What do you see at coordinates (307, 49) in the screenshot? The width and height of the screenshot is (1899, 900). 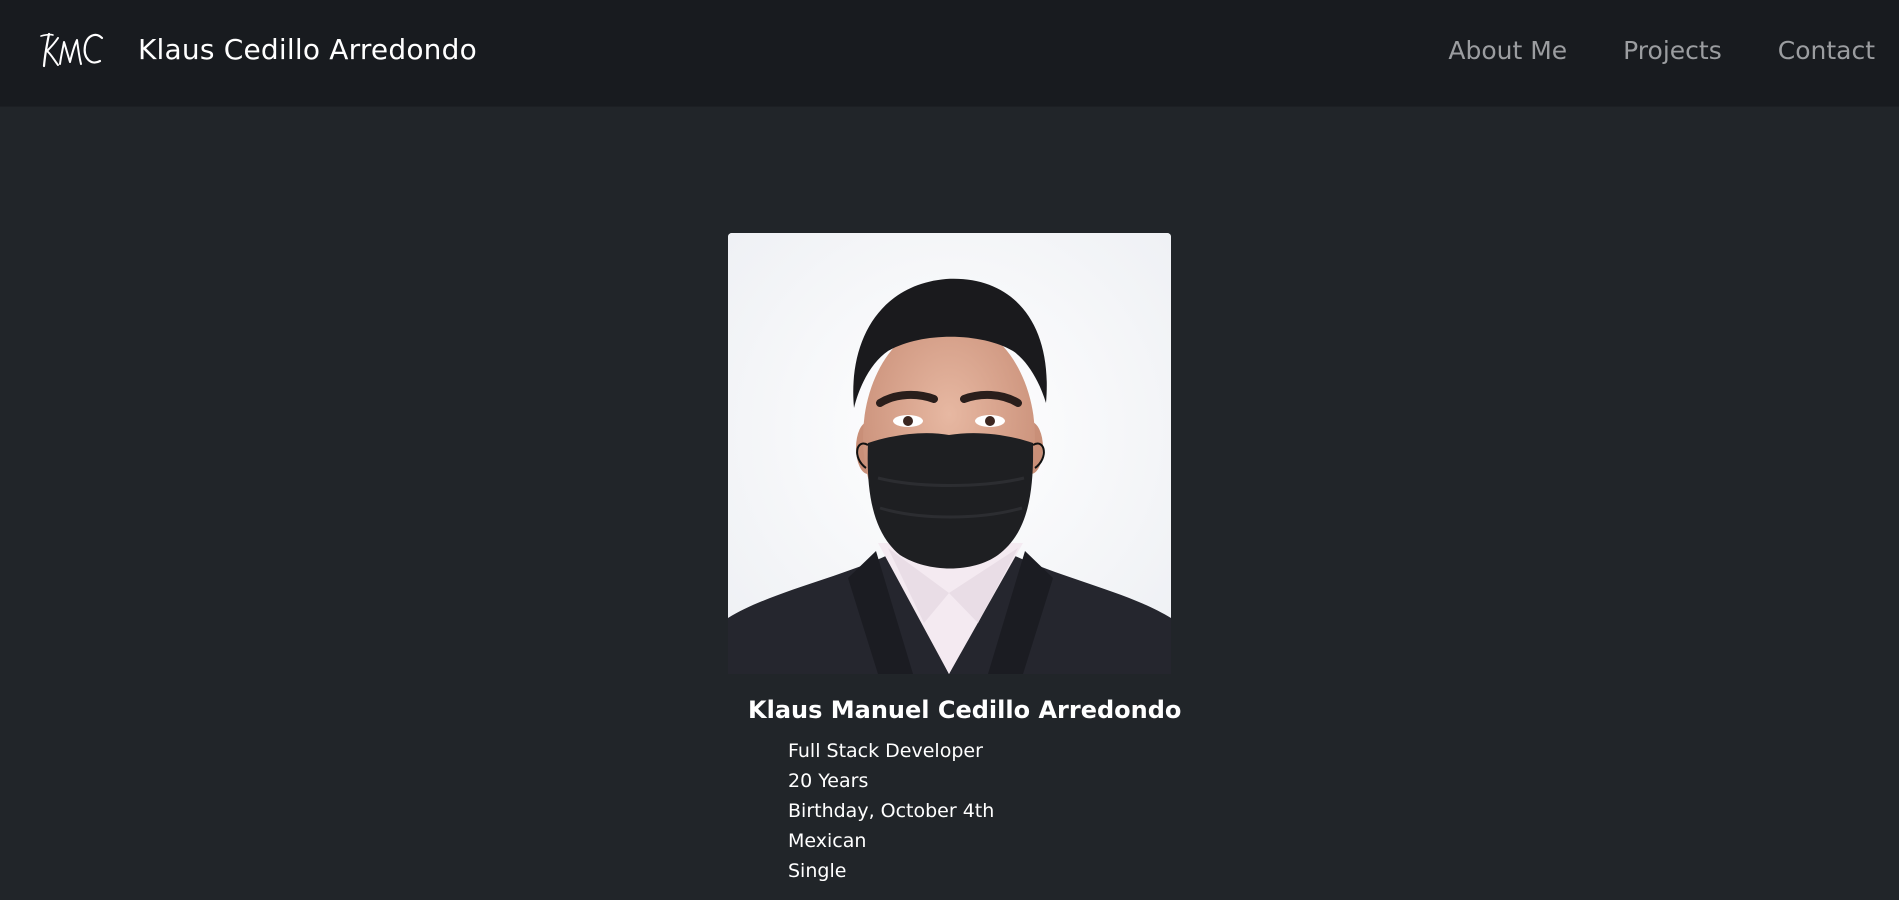 I see `brand-name: Klaus Cedillo Arredondo` at bounding box center [307, 49].